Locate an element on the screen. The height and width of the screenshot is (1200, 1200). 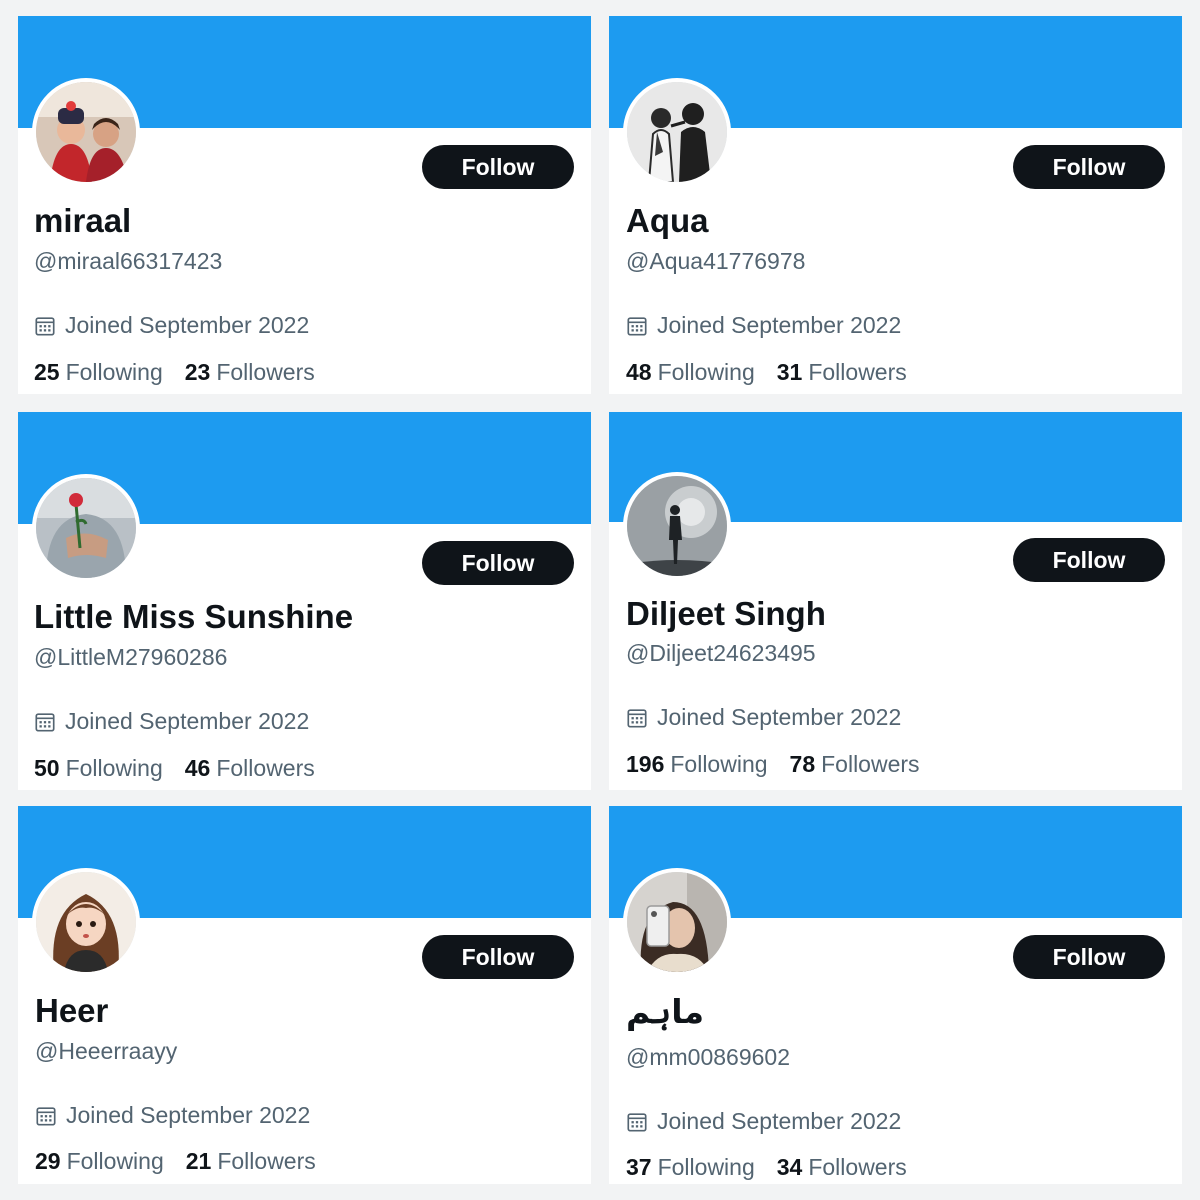
username-handle: @Diljeet24623495 is located at coordinates (721, 653).